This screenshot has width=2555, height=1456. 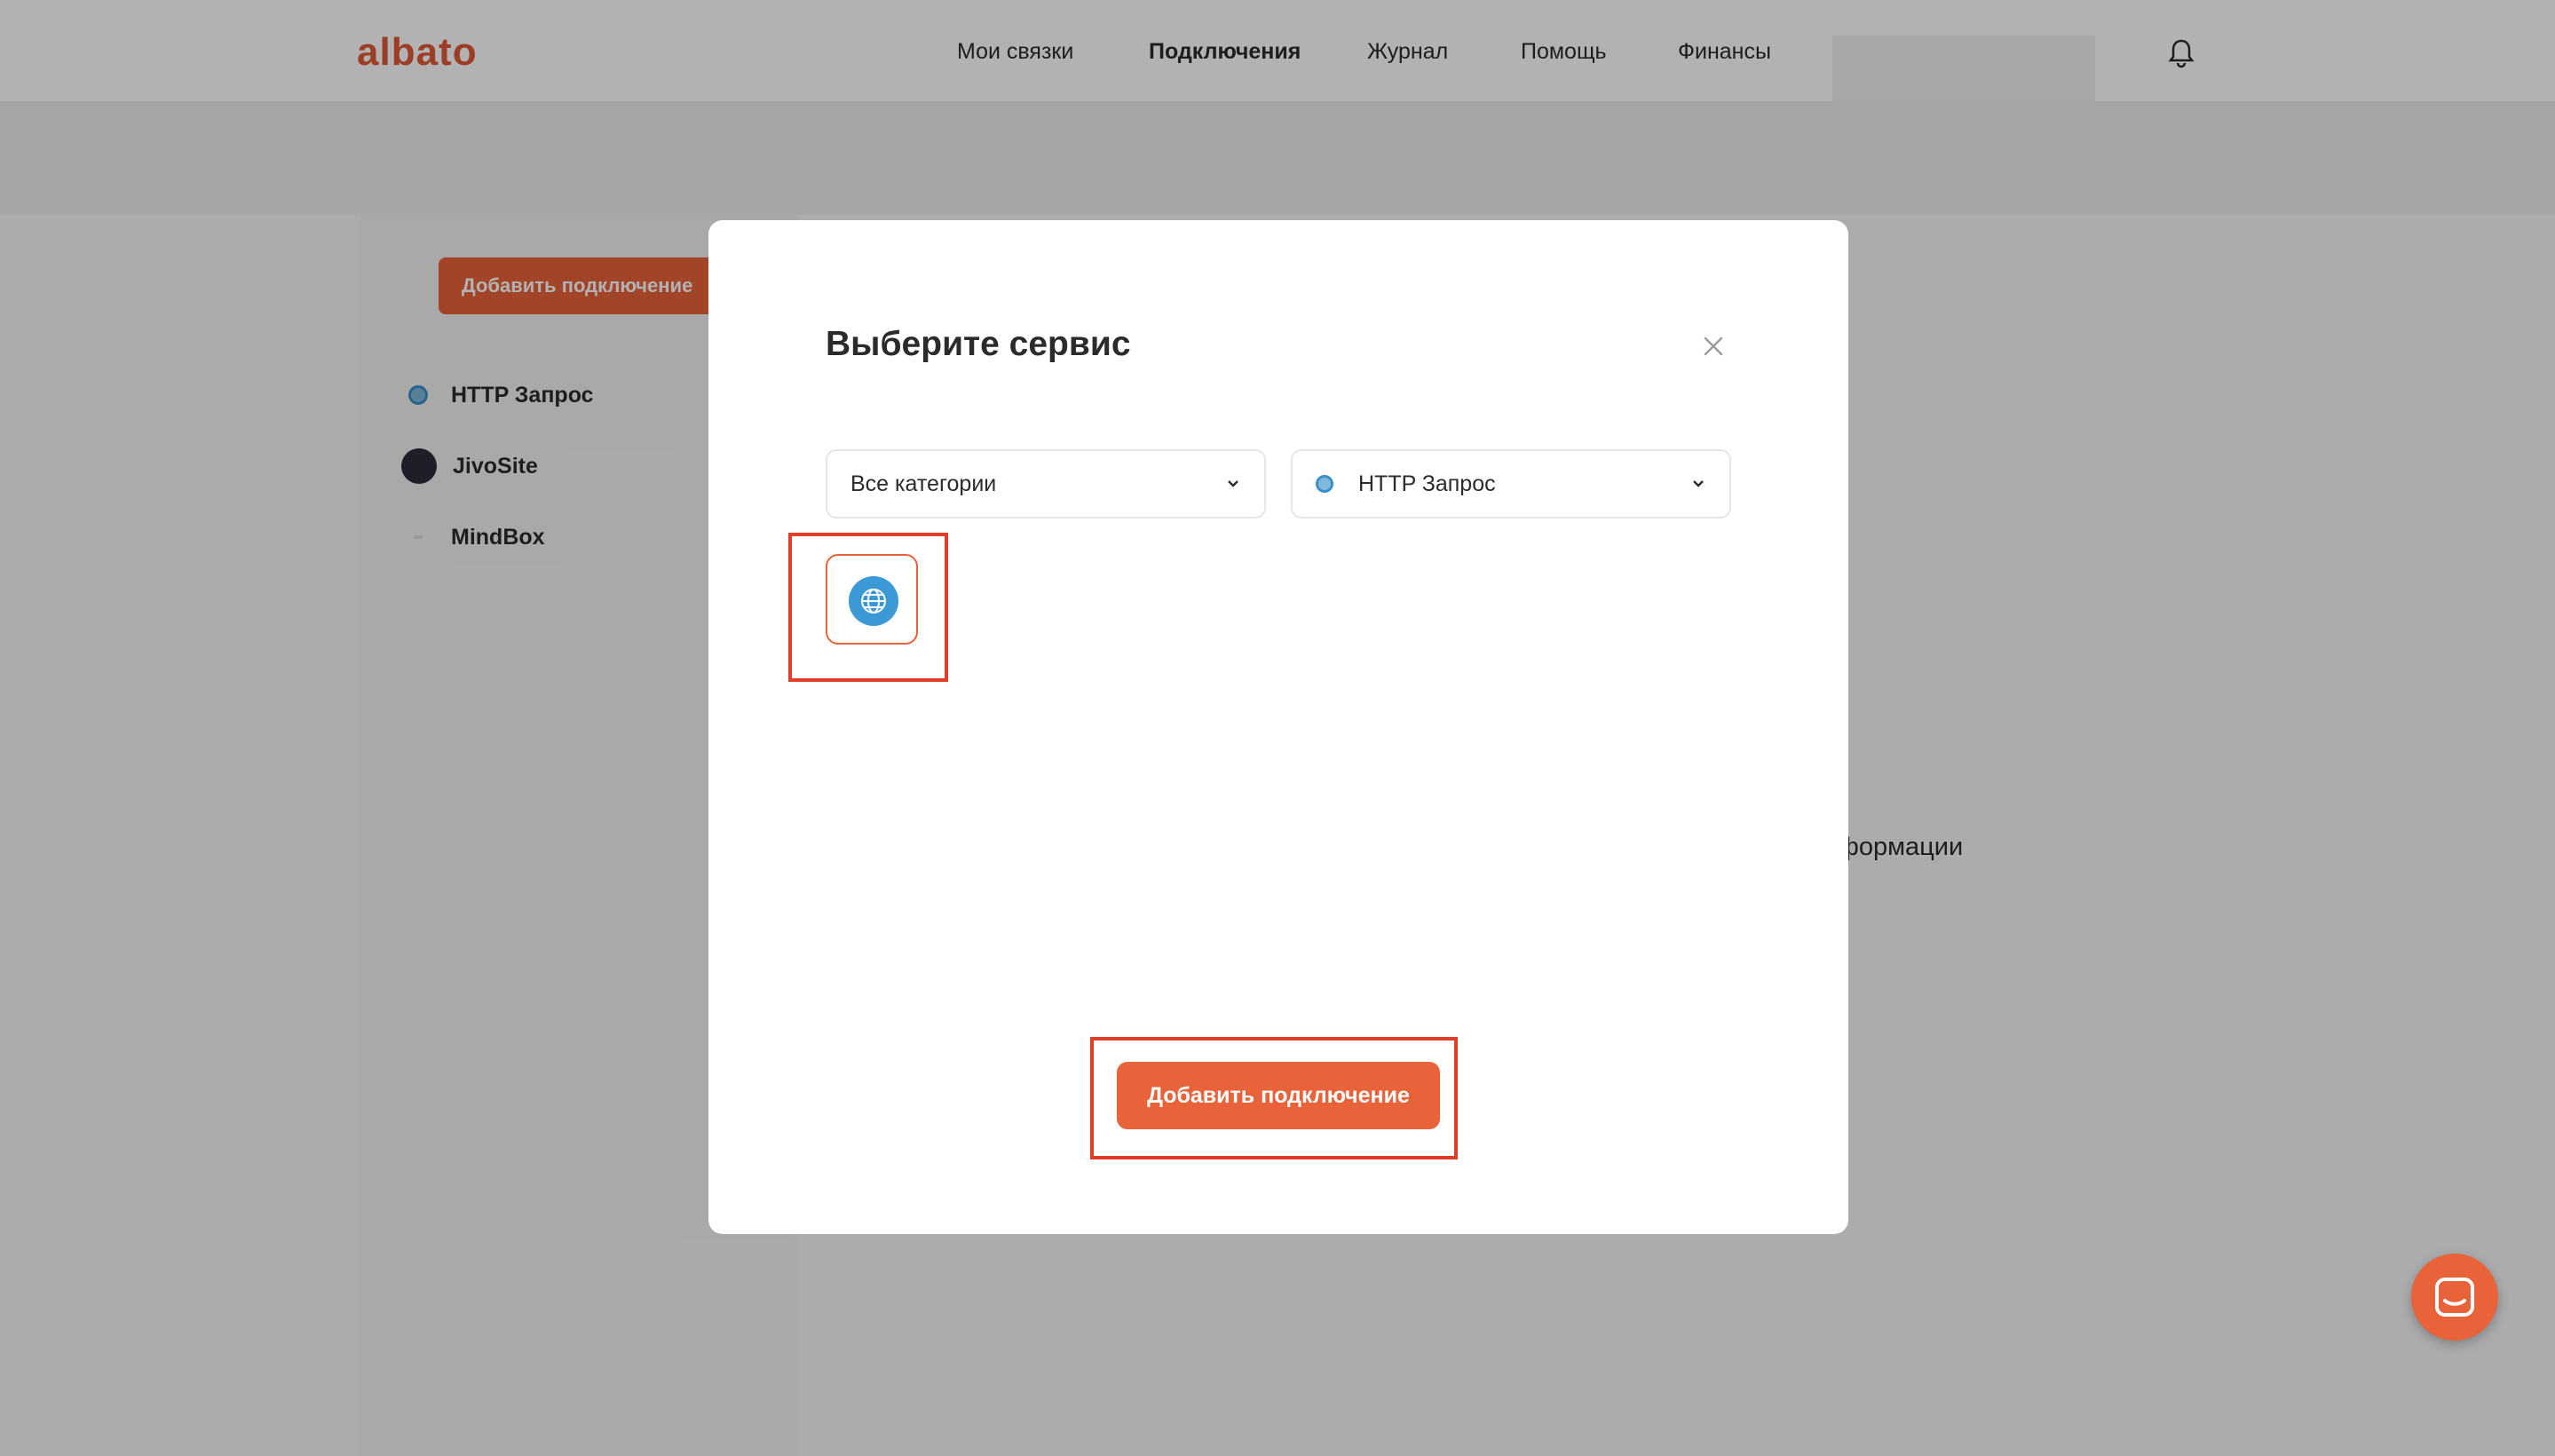 I want to click on modal-title: Выберите сервис, so click(x=978, y=344).